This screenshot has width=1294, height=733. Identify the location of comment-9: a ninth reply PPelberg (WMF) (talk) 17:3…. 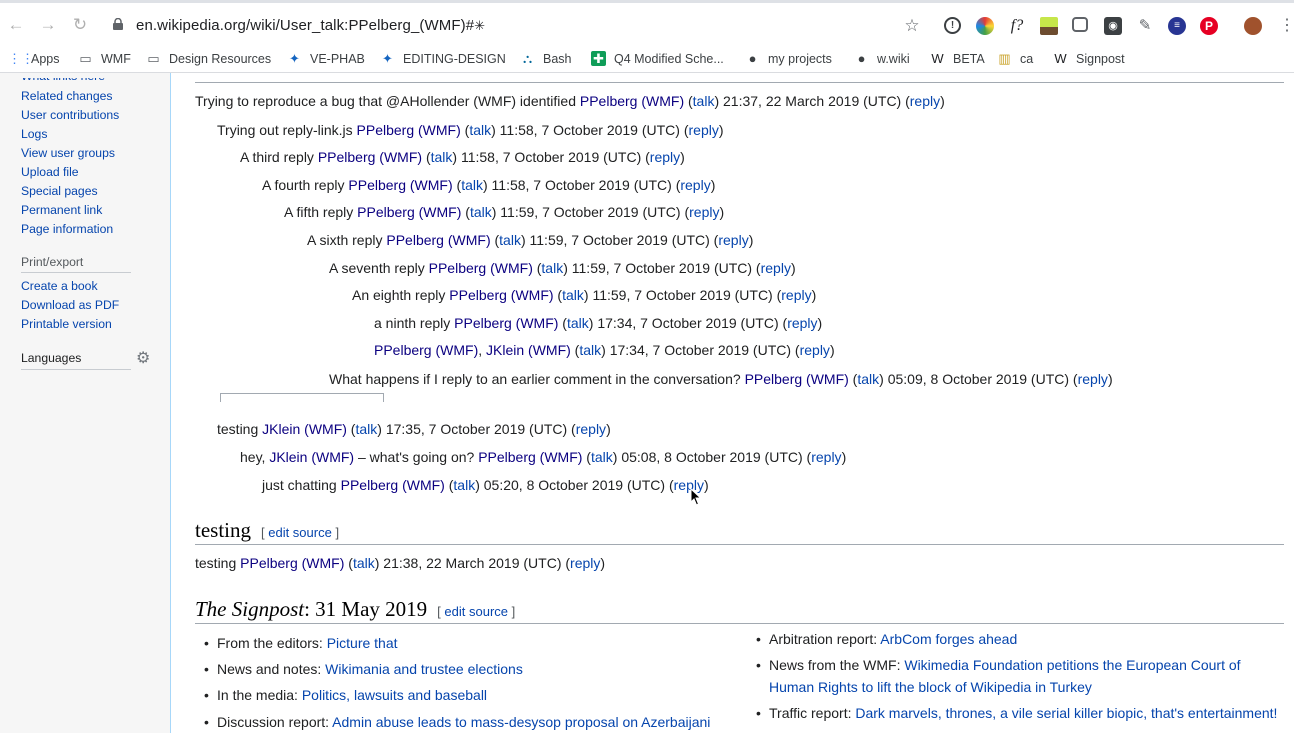
(598, 323).